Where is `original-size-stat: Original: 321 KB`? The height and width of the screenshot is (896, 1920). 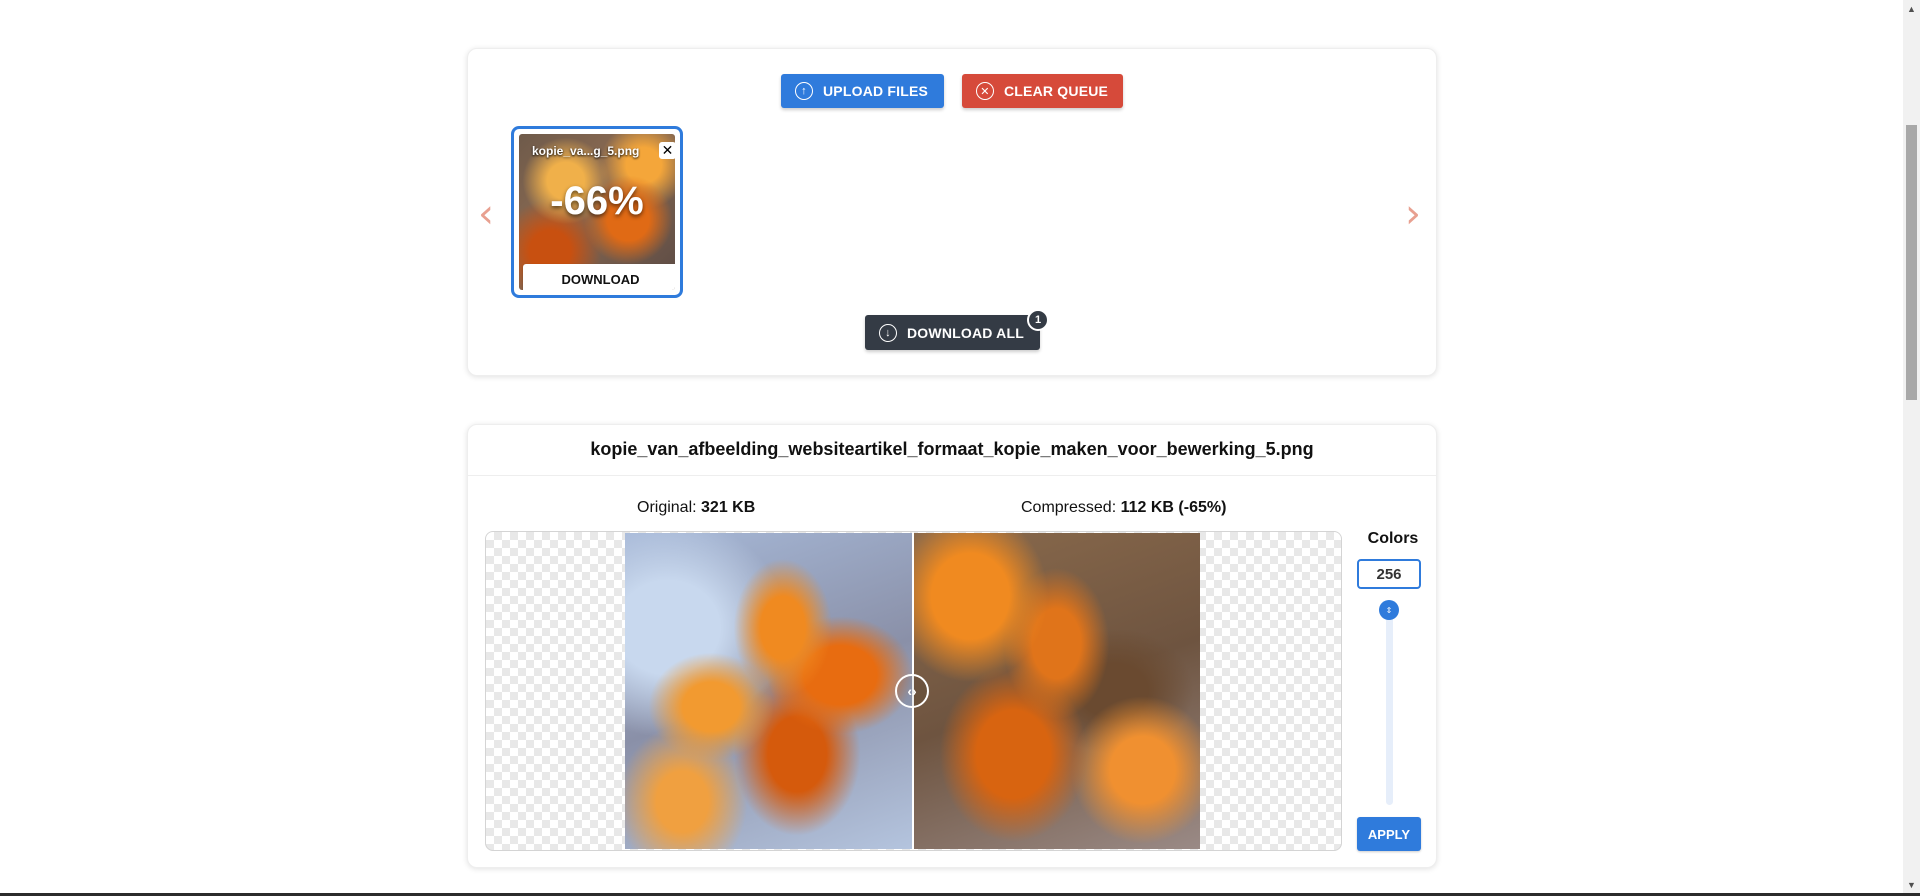 original-size-stat: Original: 321 KB is located at coordinates (696, 508).